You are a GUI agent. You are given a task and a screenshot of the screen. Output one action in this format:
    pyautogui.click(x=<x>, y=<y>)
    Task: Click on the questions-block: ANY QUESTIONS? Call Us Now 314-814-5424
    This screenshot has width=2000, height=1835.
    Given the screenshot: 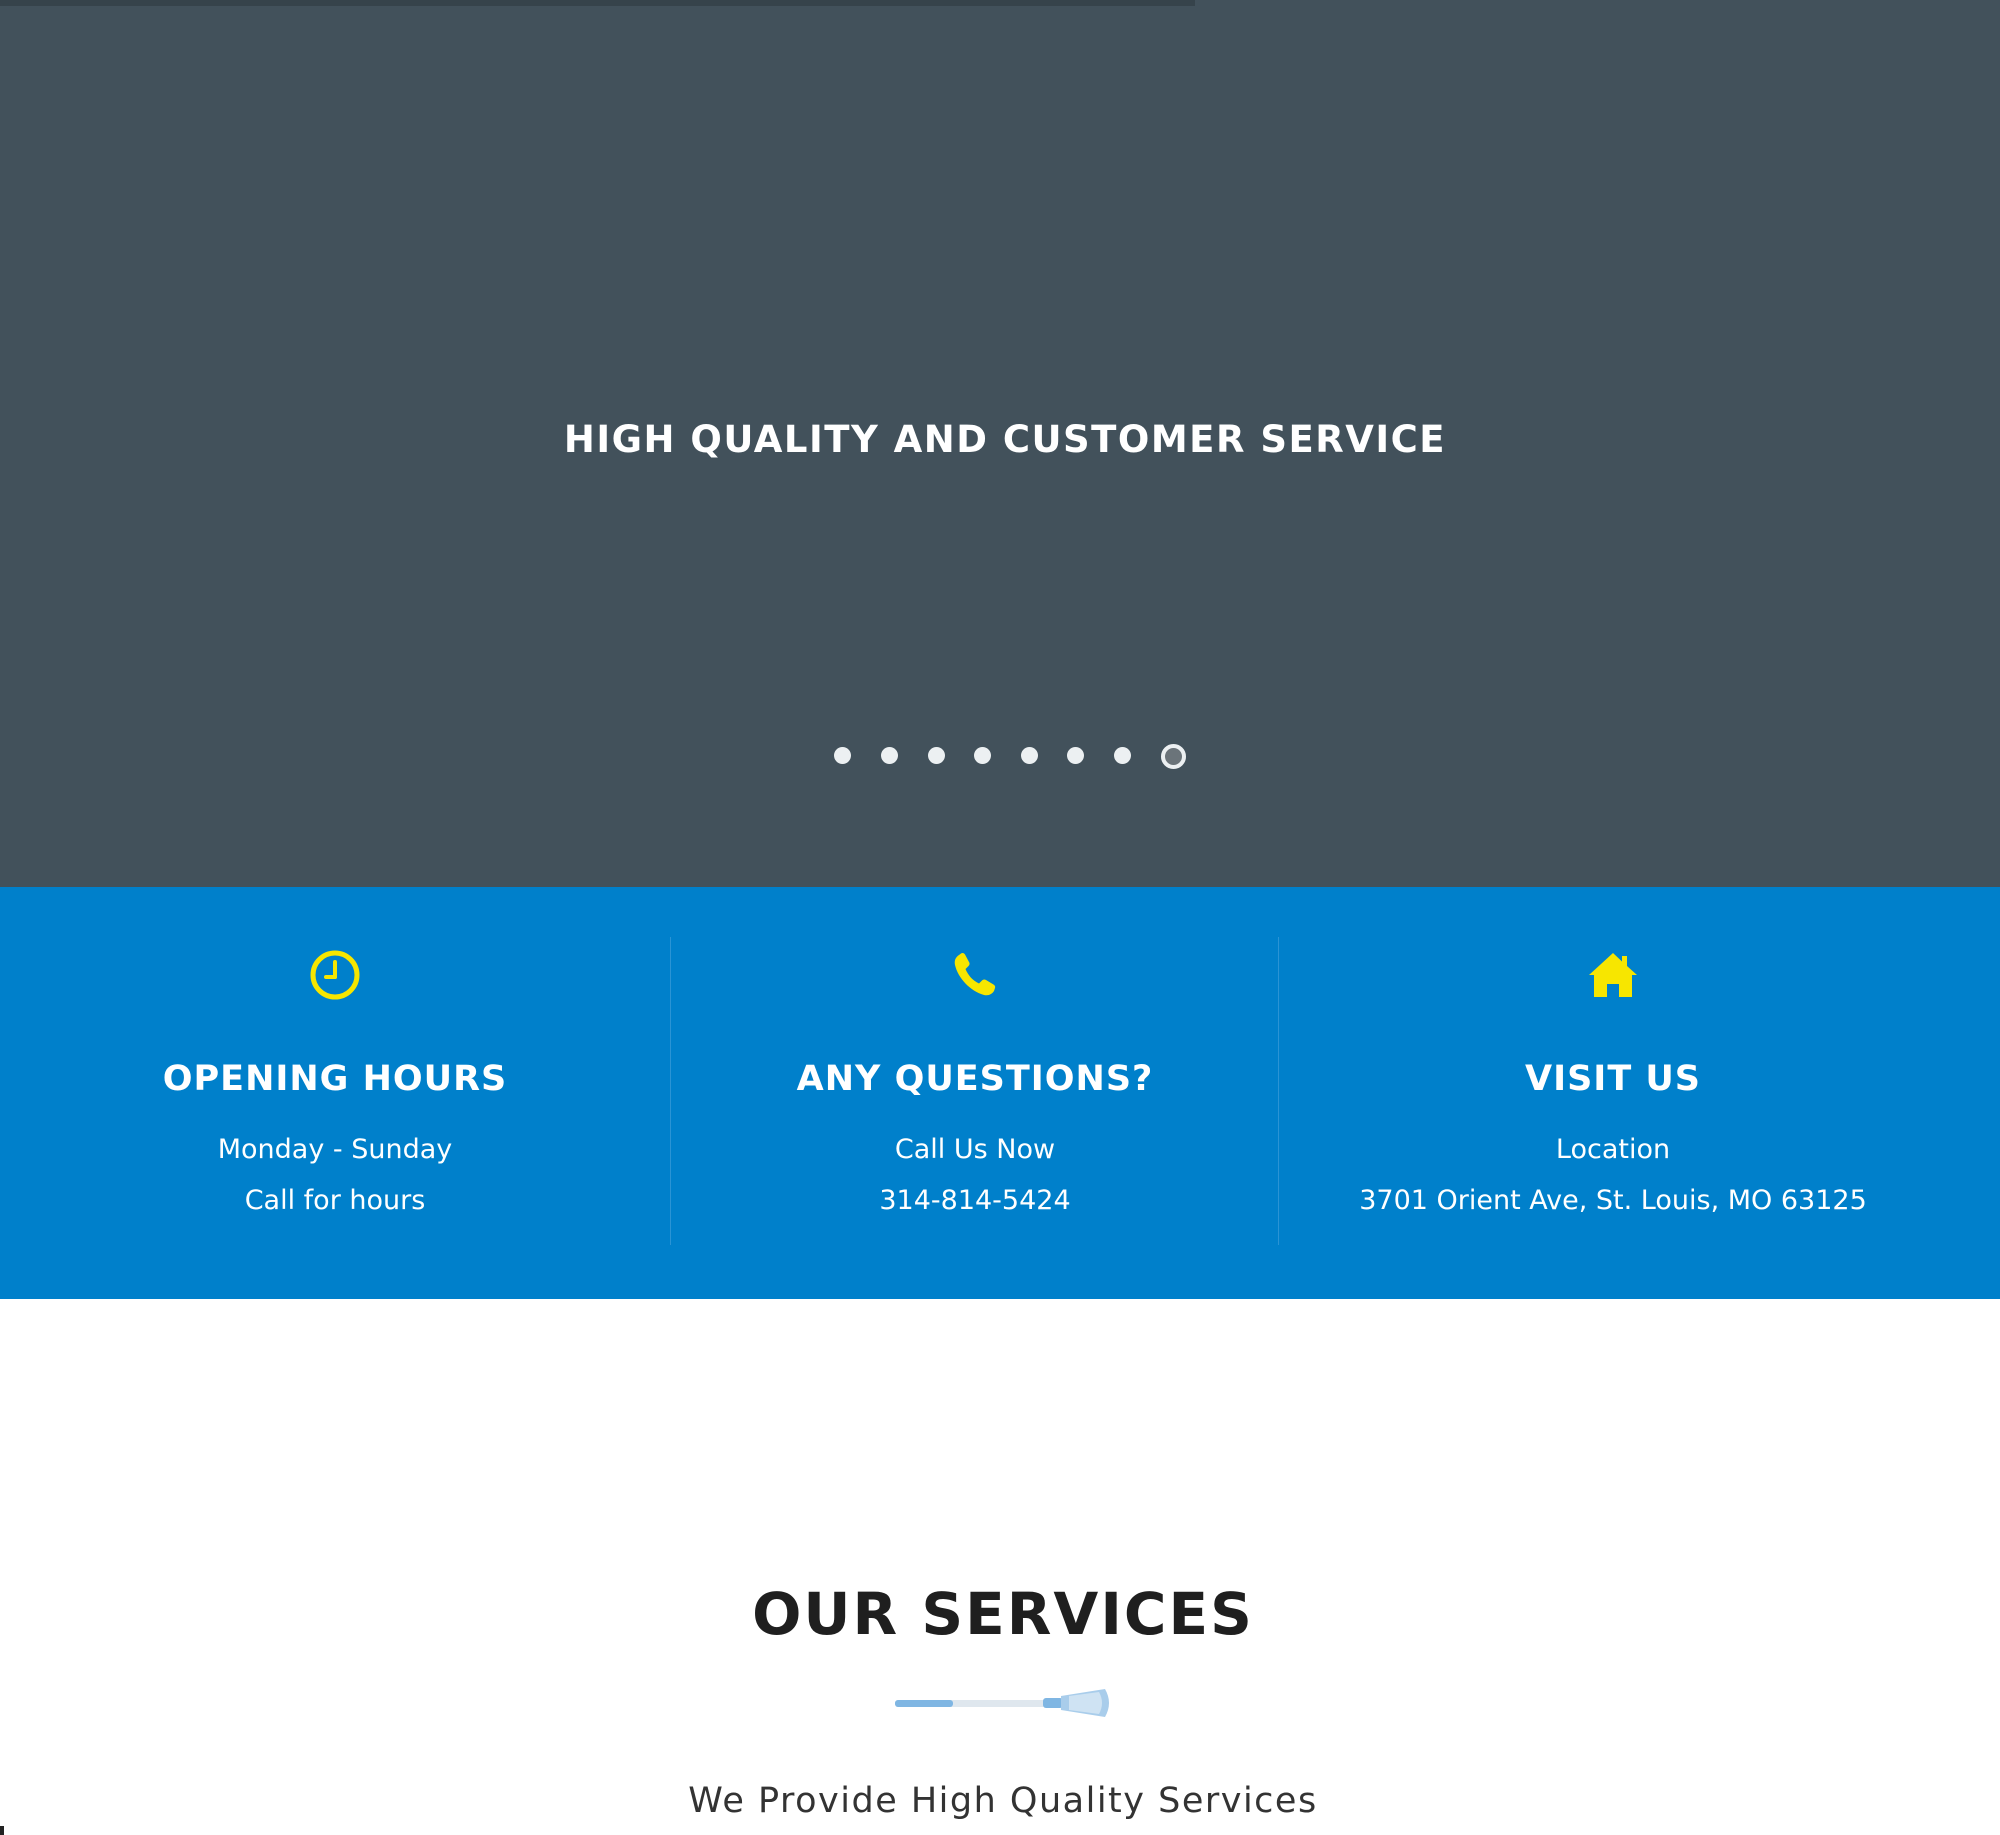 What is the action you would take?
    pyautogui.click(x=974, y=1091)
    